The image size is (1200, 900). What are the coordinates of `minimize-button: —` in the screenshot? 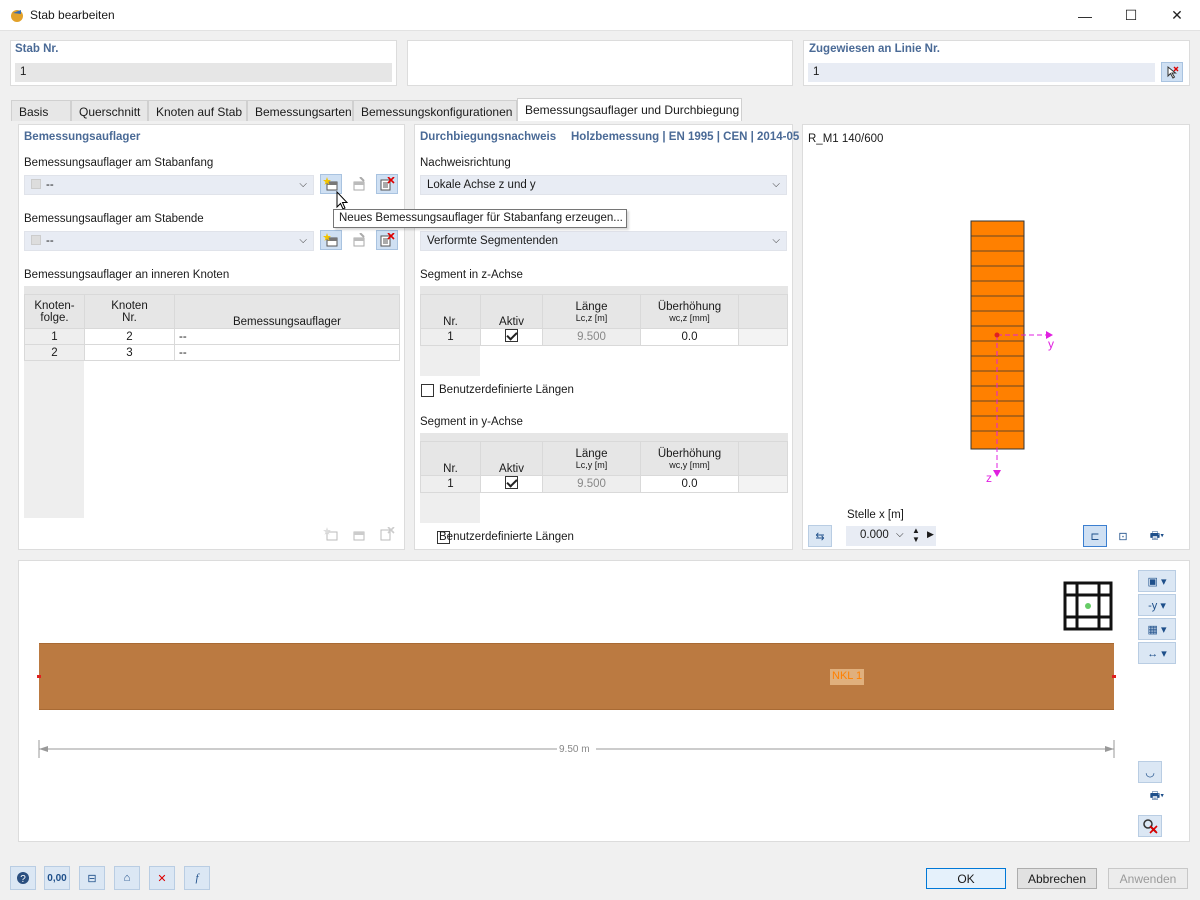 It's located at (1085, 15).